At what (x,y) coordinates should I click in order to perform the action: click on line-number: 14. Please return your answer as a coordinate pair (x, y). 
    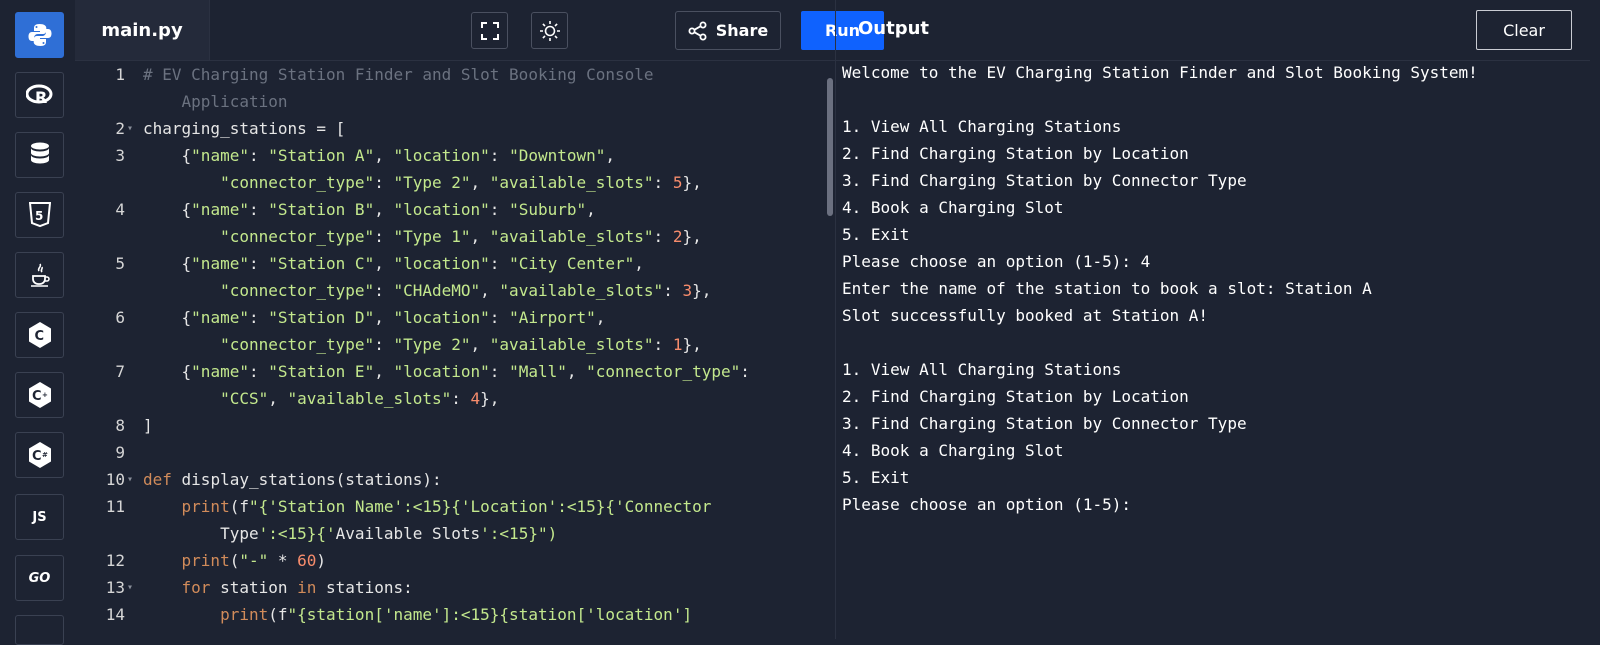
    Looking at the image, I should click on (115, 614).